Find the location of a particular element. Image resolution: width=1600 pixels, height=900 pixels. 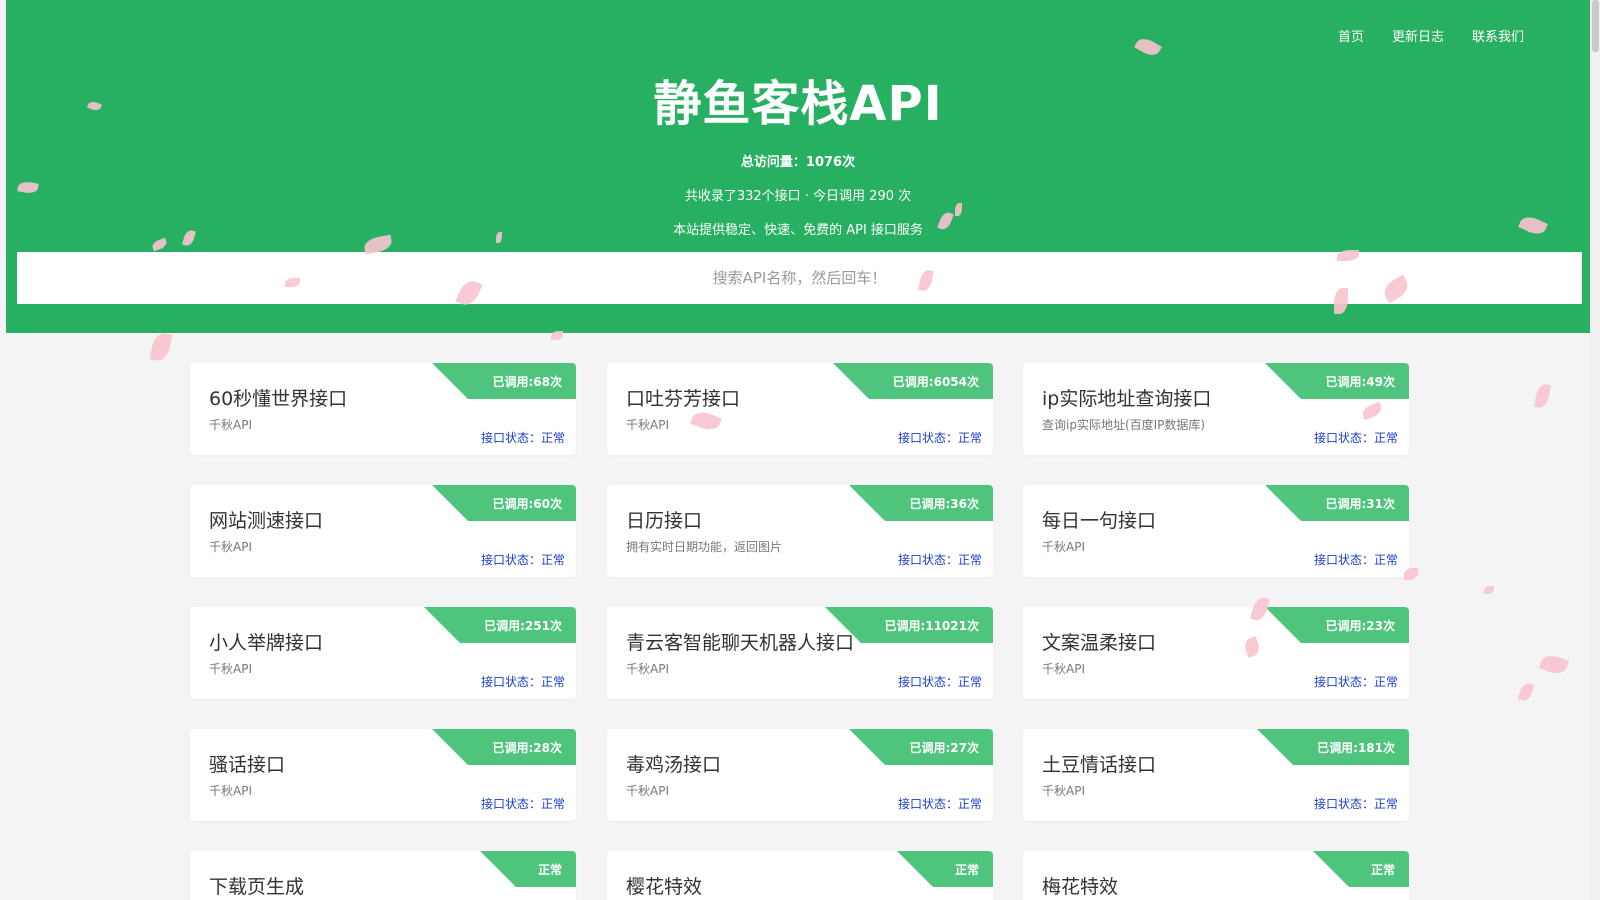

api-card: 每日一句接口 千秋API 接口状态：正常 已调用:31次 is located at coordinates (1216, 531).